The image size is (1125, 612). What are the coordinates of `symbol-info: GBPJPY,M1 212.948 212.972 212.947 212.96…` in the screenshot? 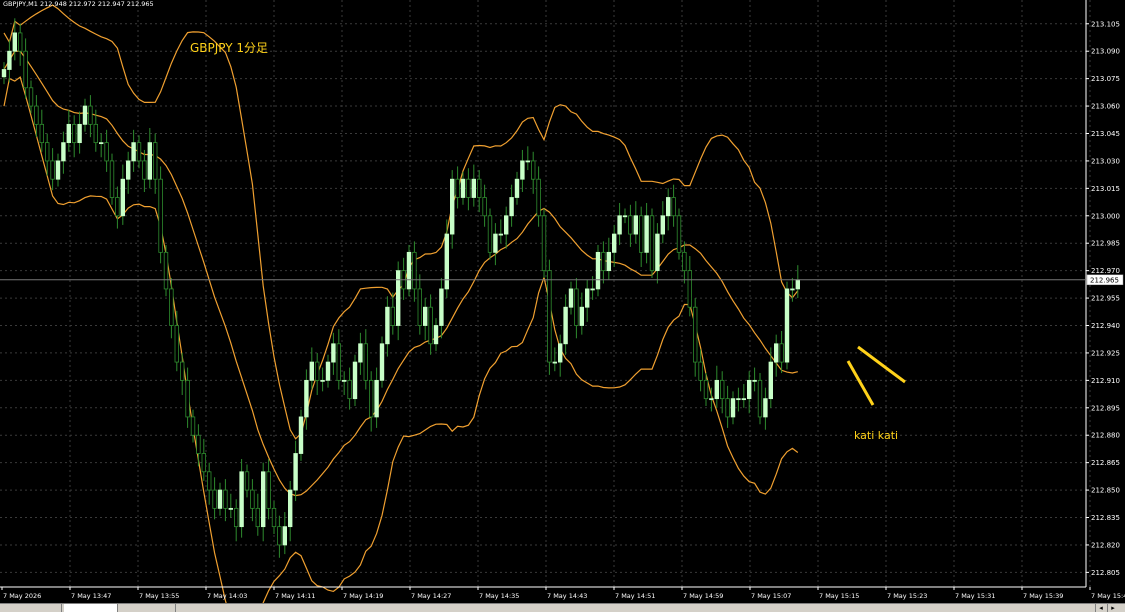 It's located at (78, 4).